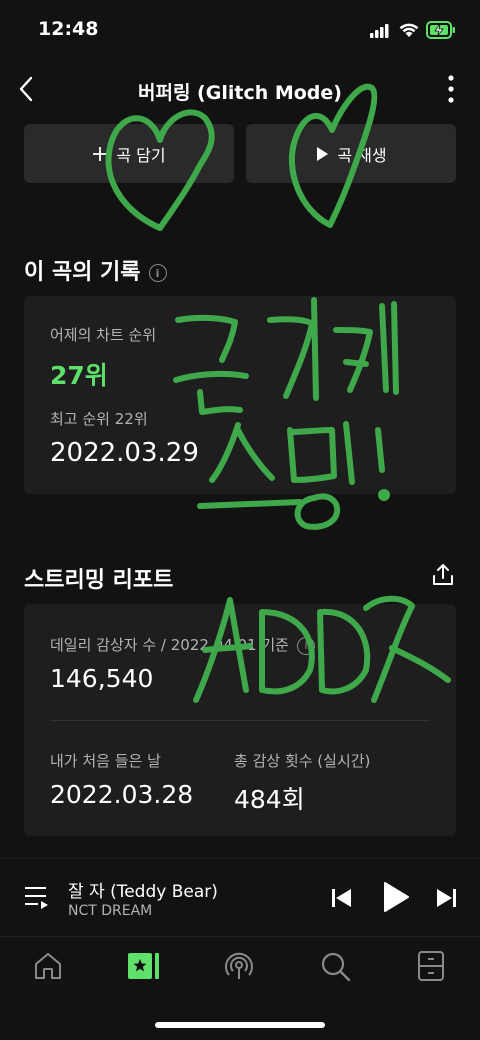 The width and height of the screenshot is (480, 1040). I want to click on chart-rank-label: 어제의 차트 순위, so click(103, 335).